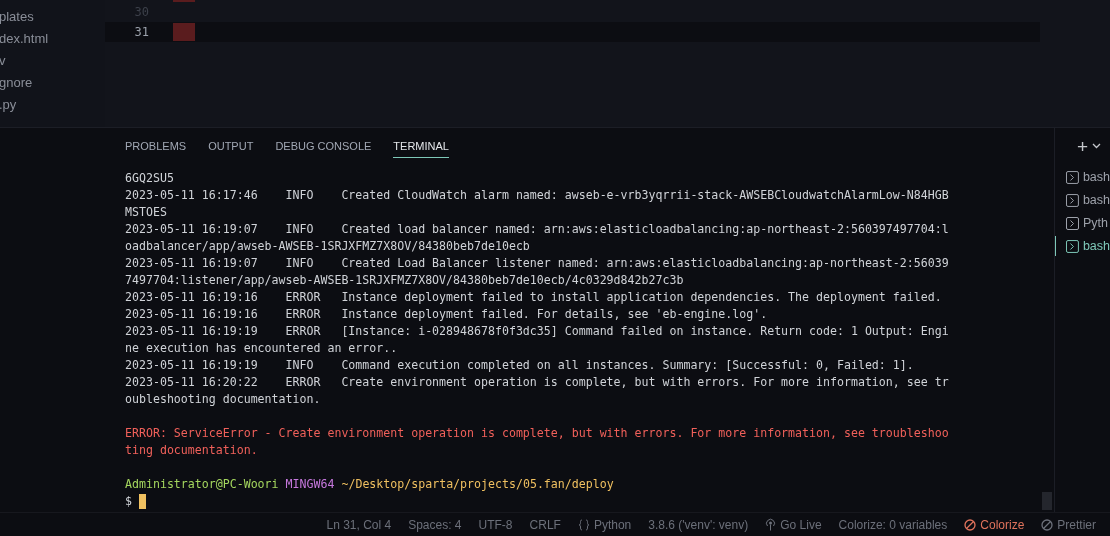 This screenshot has height=536, width=1110. I want to click on prompt-system: MINGW64, so click(310, 484).